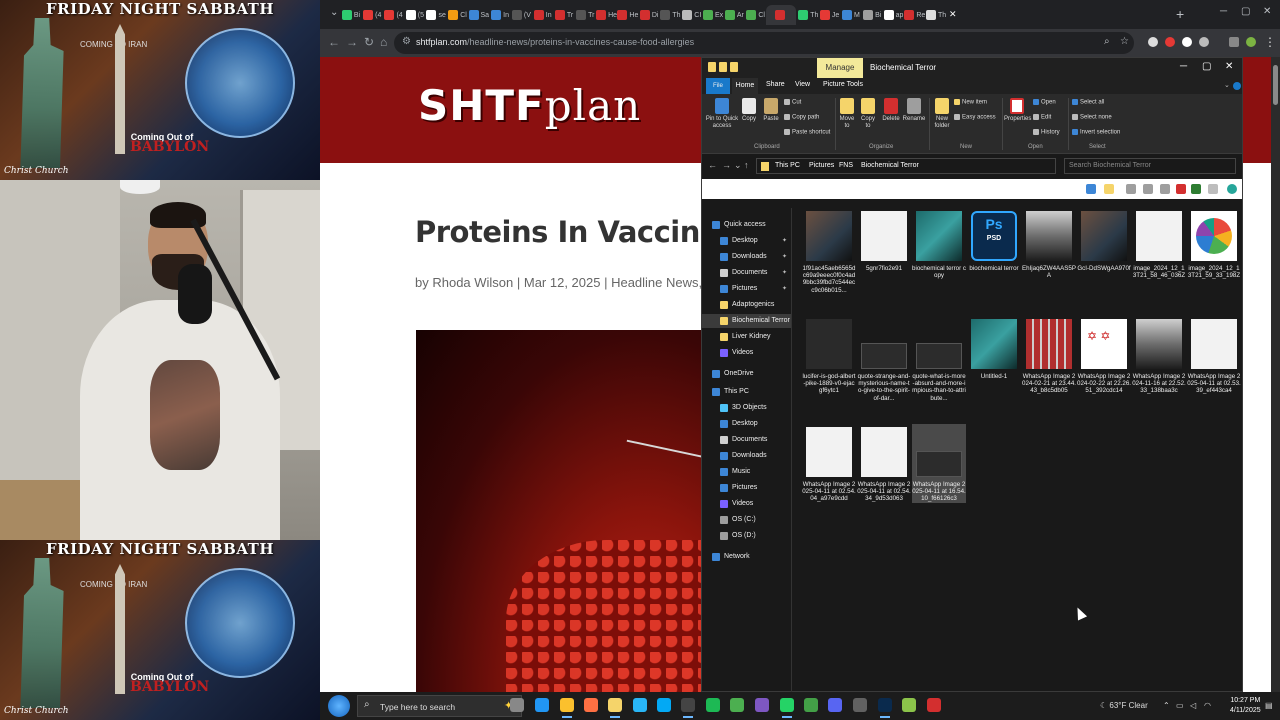 This screenshot has width=1280, height=720. Describe the element at coordinates (746, 273) in the screenshot. I see `nav-item: Documents ✦` at that location.